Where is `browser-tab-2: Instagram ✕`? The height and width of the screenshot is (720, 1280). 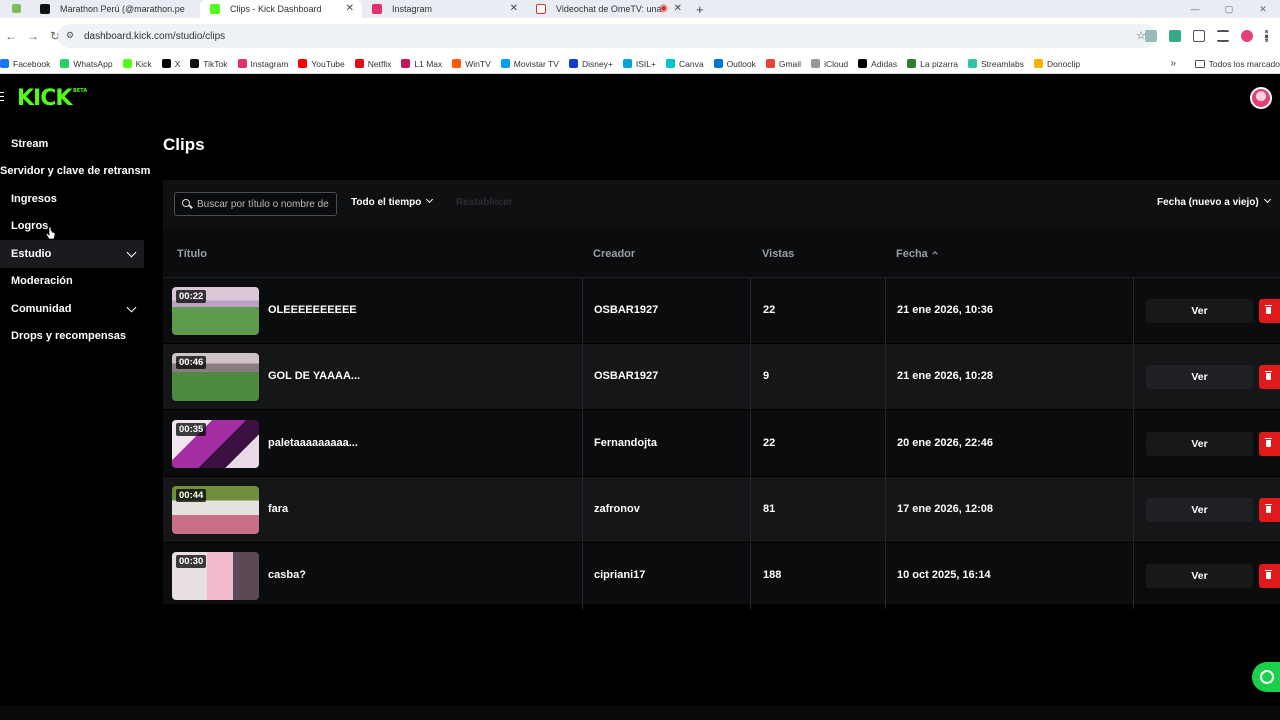
browser-tab-2: Instagram ✕ is located at coordinates (444, 9).